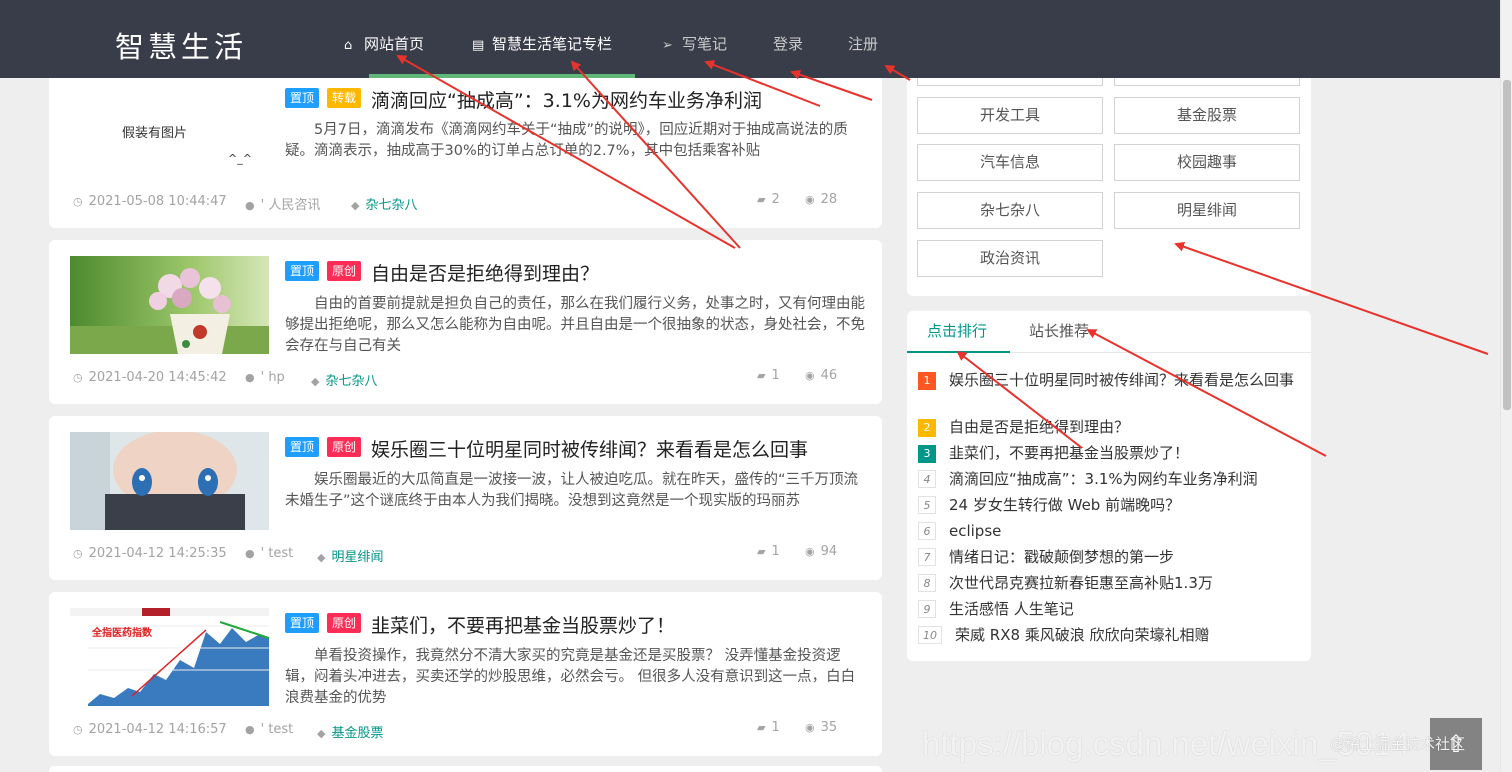  What do you see at coordinates (282, 203) in the screenshot?
I see `article-author: ● ' 人民咨讯` at bounding box center [282, 203].